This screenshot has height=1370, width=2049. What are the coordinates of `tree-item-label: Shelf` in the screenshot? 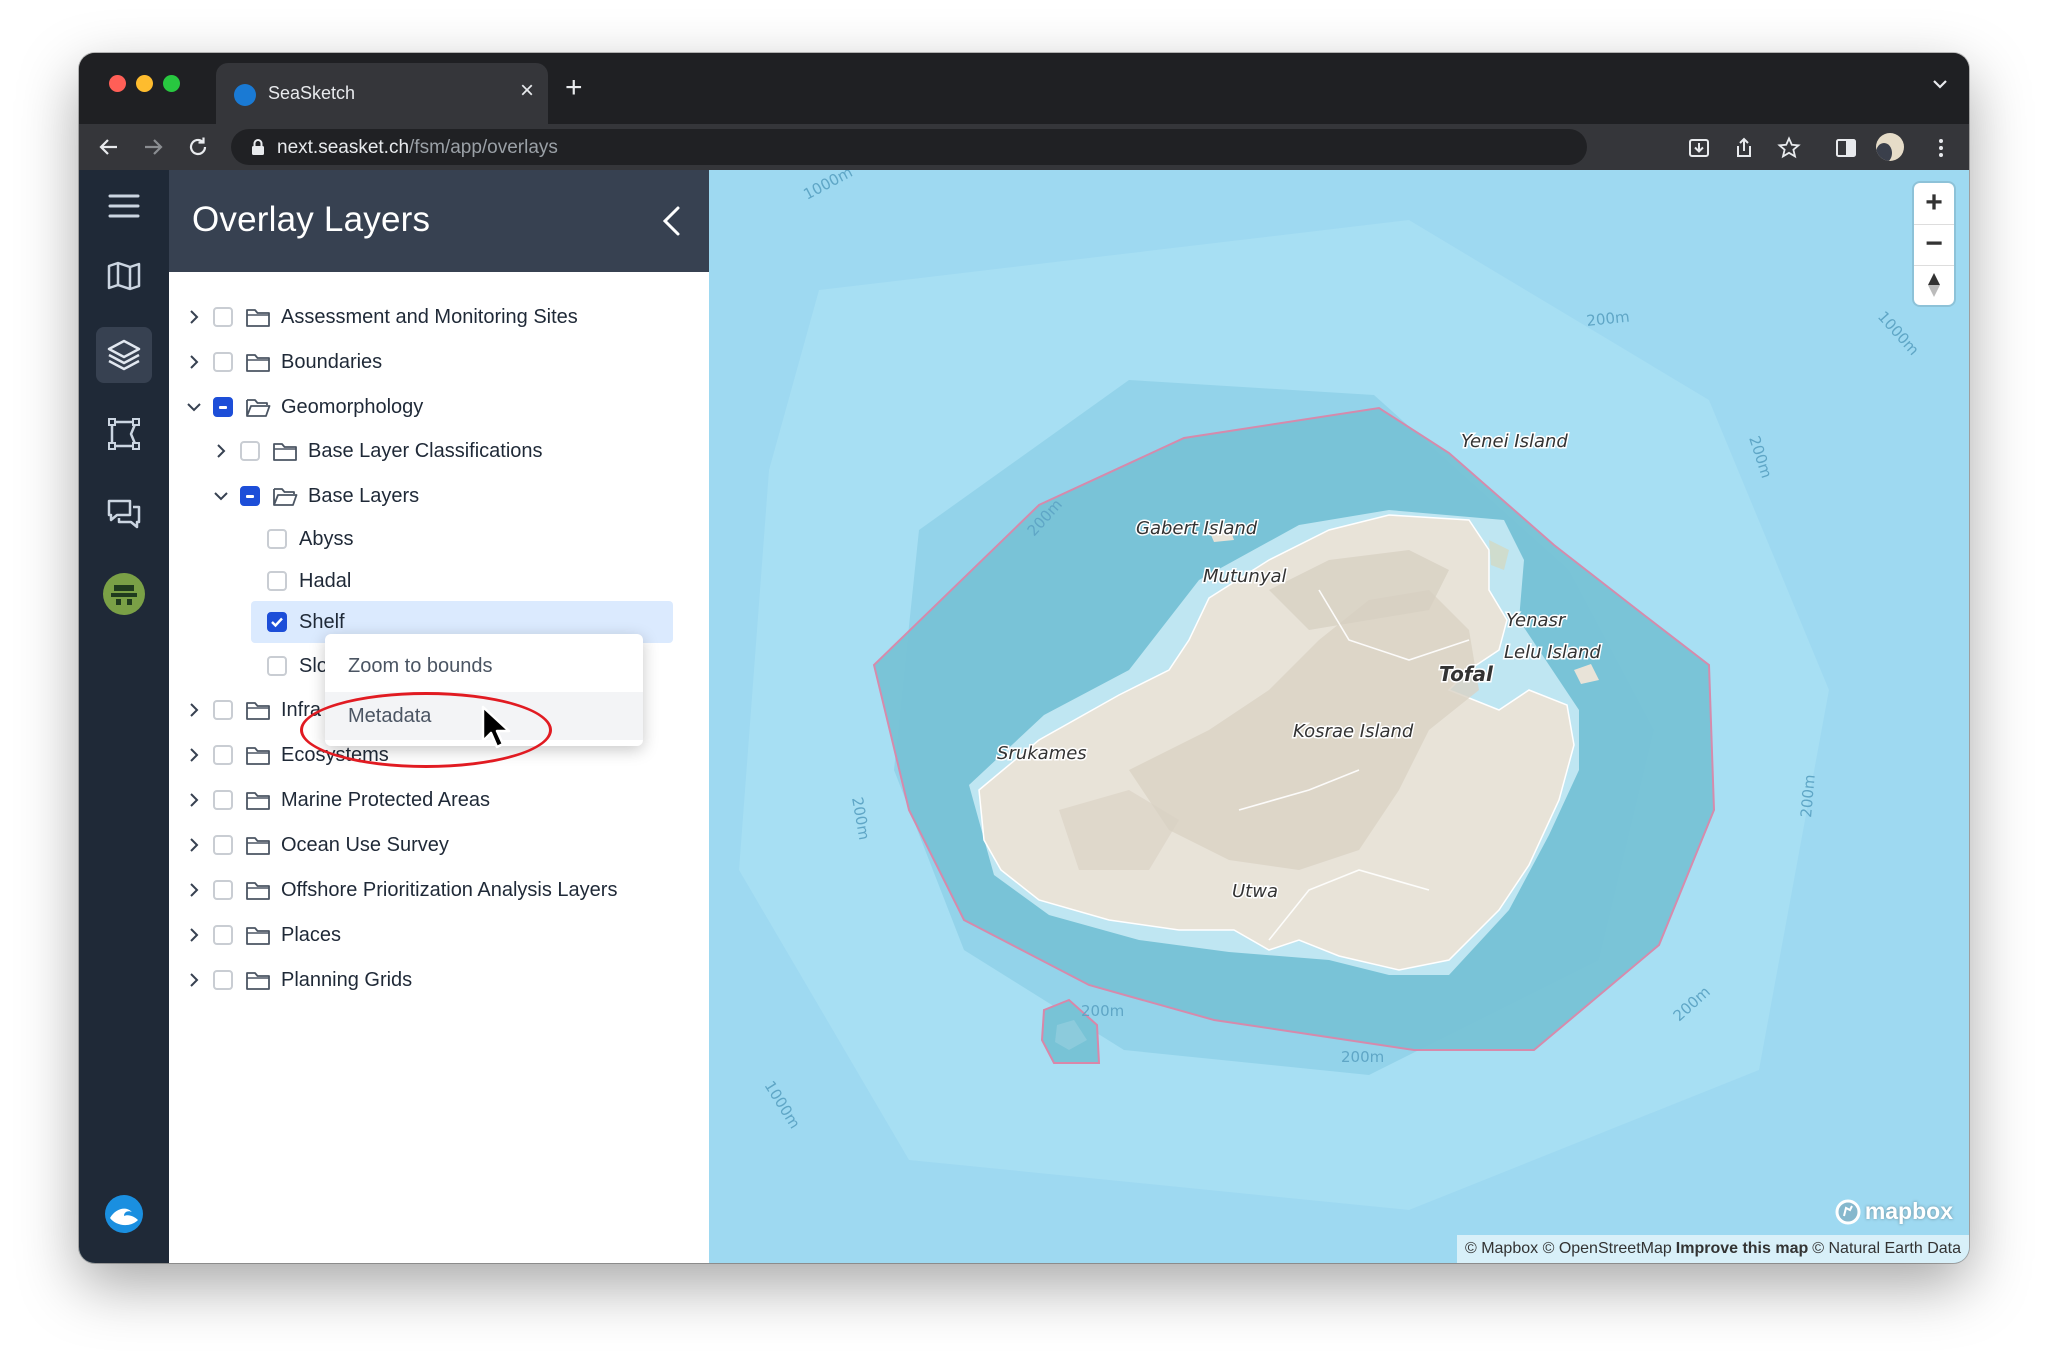 It's located at (322, 621).